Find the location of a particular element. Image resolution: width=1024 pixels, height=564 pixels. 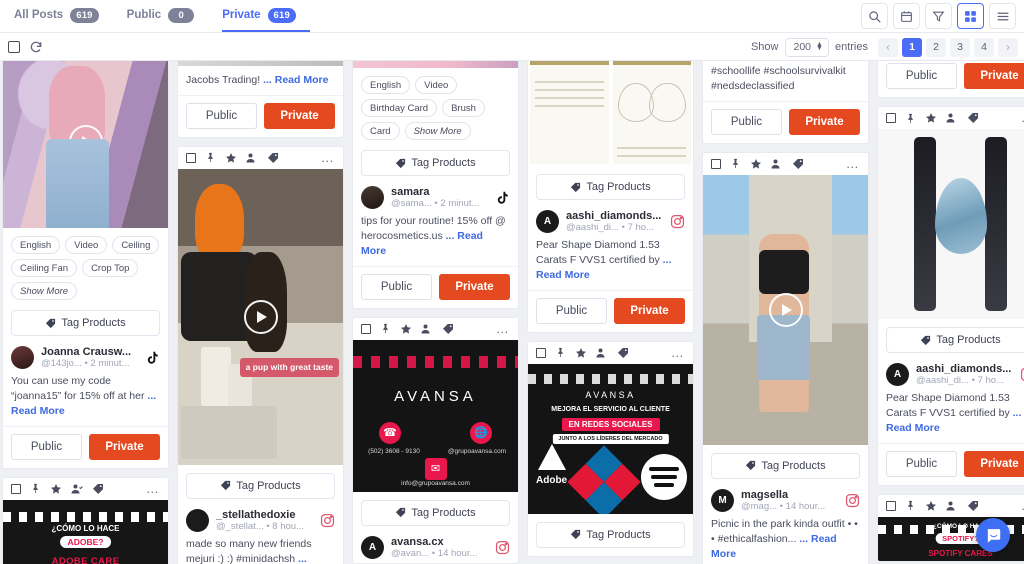

post-card: … ¿CÓMO LO HACE ADOBE? ADOBE CARE is located at coordinates (85, 520).